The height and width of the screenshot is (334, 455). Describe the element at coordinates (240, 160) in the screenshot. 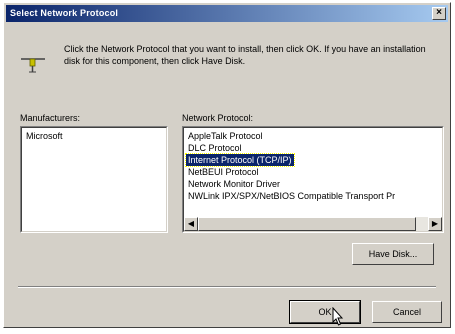

I see `list-item-selected: Internet Protocol (TCP/IP)` at that location.